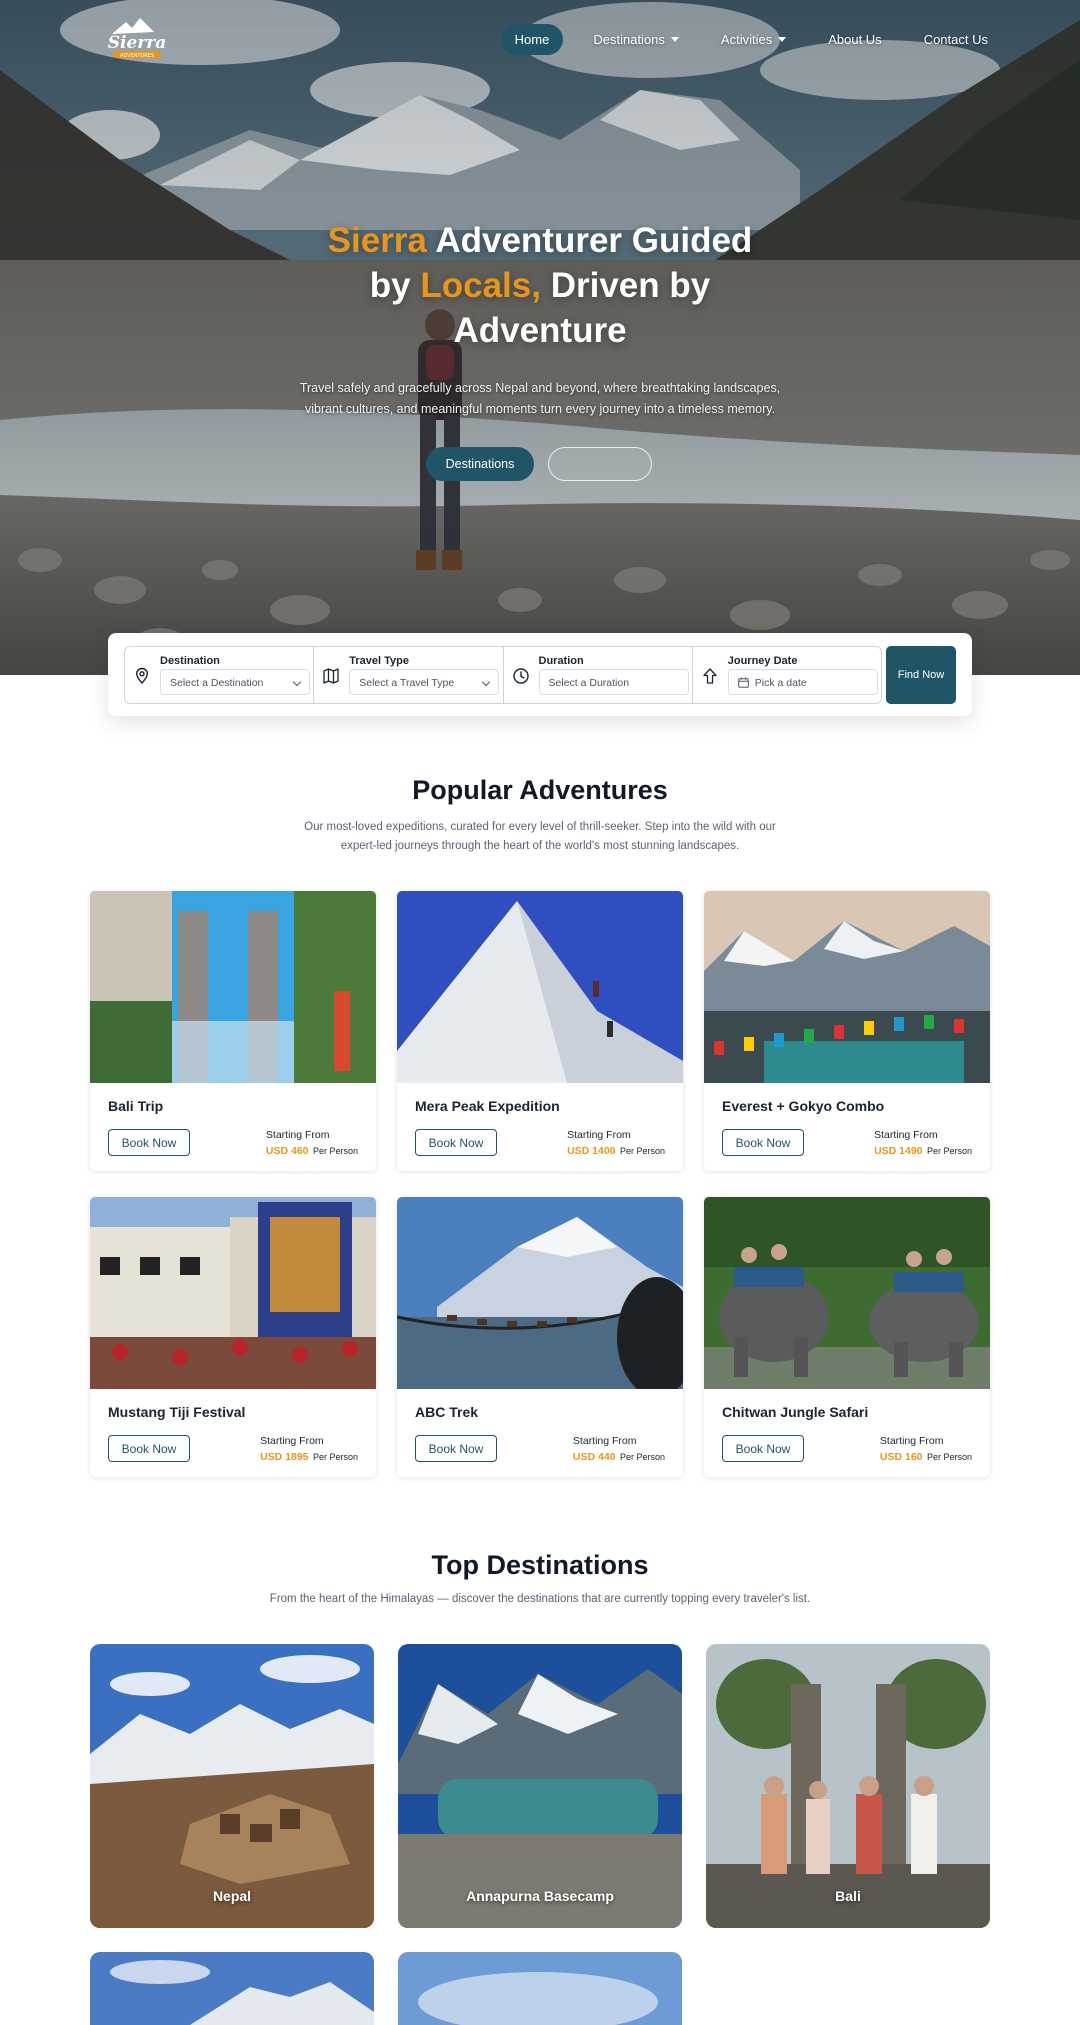 The width and height of the screenshot is (1080, 2025). I want to click on journey-date-picker: Pick a date, so click(802, 682).